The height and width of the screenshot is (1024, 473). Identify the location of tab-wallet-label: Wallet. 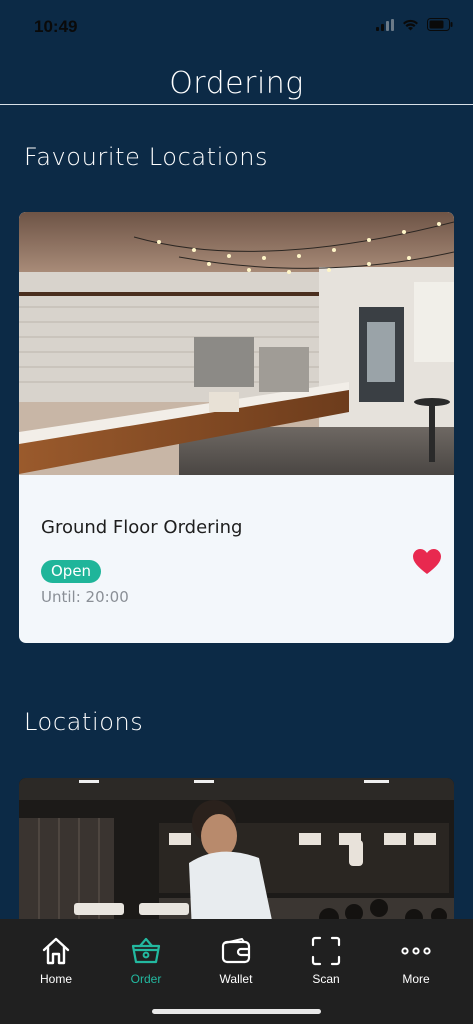
(236, 979).